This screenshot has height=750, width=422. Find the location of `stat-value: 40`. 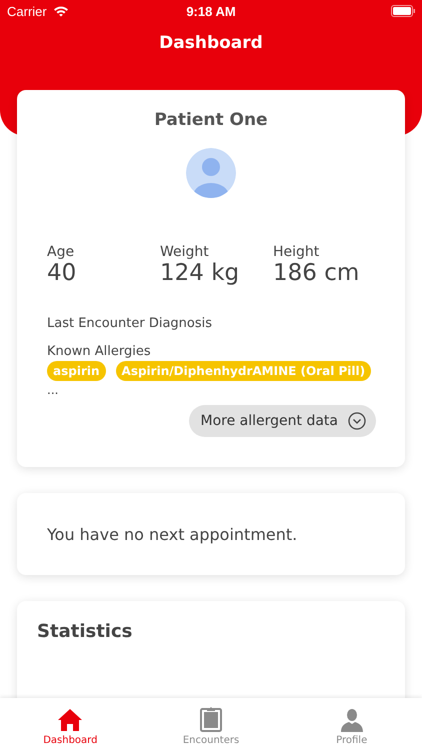

stat-value: 40 is located at coordinates (62, 273).